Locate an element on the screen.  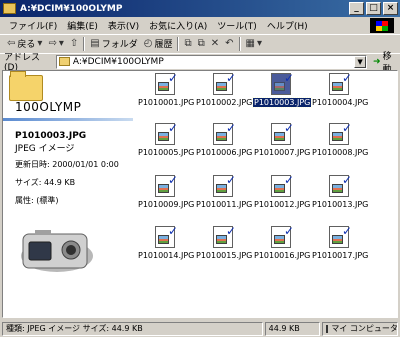
folders-button: ▤ フォルダ is located at coordinates (113, 44).